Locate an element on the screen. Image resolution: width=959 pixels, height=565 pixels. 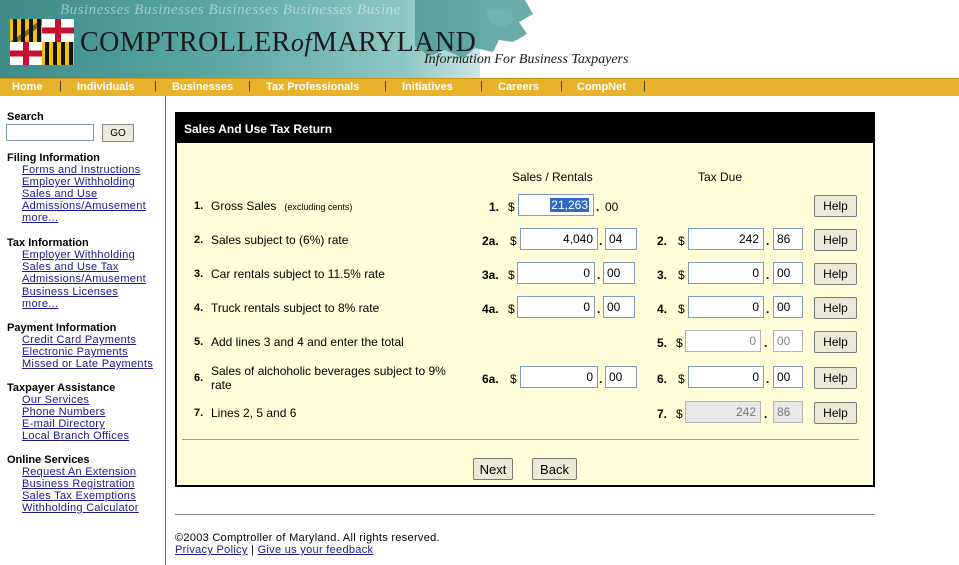
sidebar-link-forms-instructions: Forms and Instructions is located at coordinates (81, 170).